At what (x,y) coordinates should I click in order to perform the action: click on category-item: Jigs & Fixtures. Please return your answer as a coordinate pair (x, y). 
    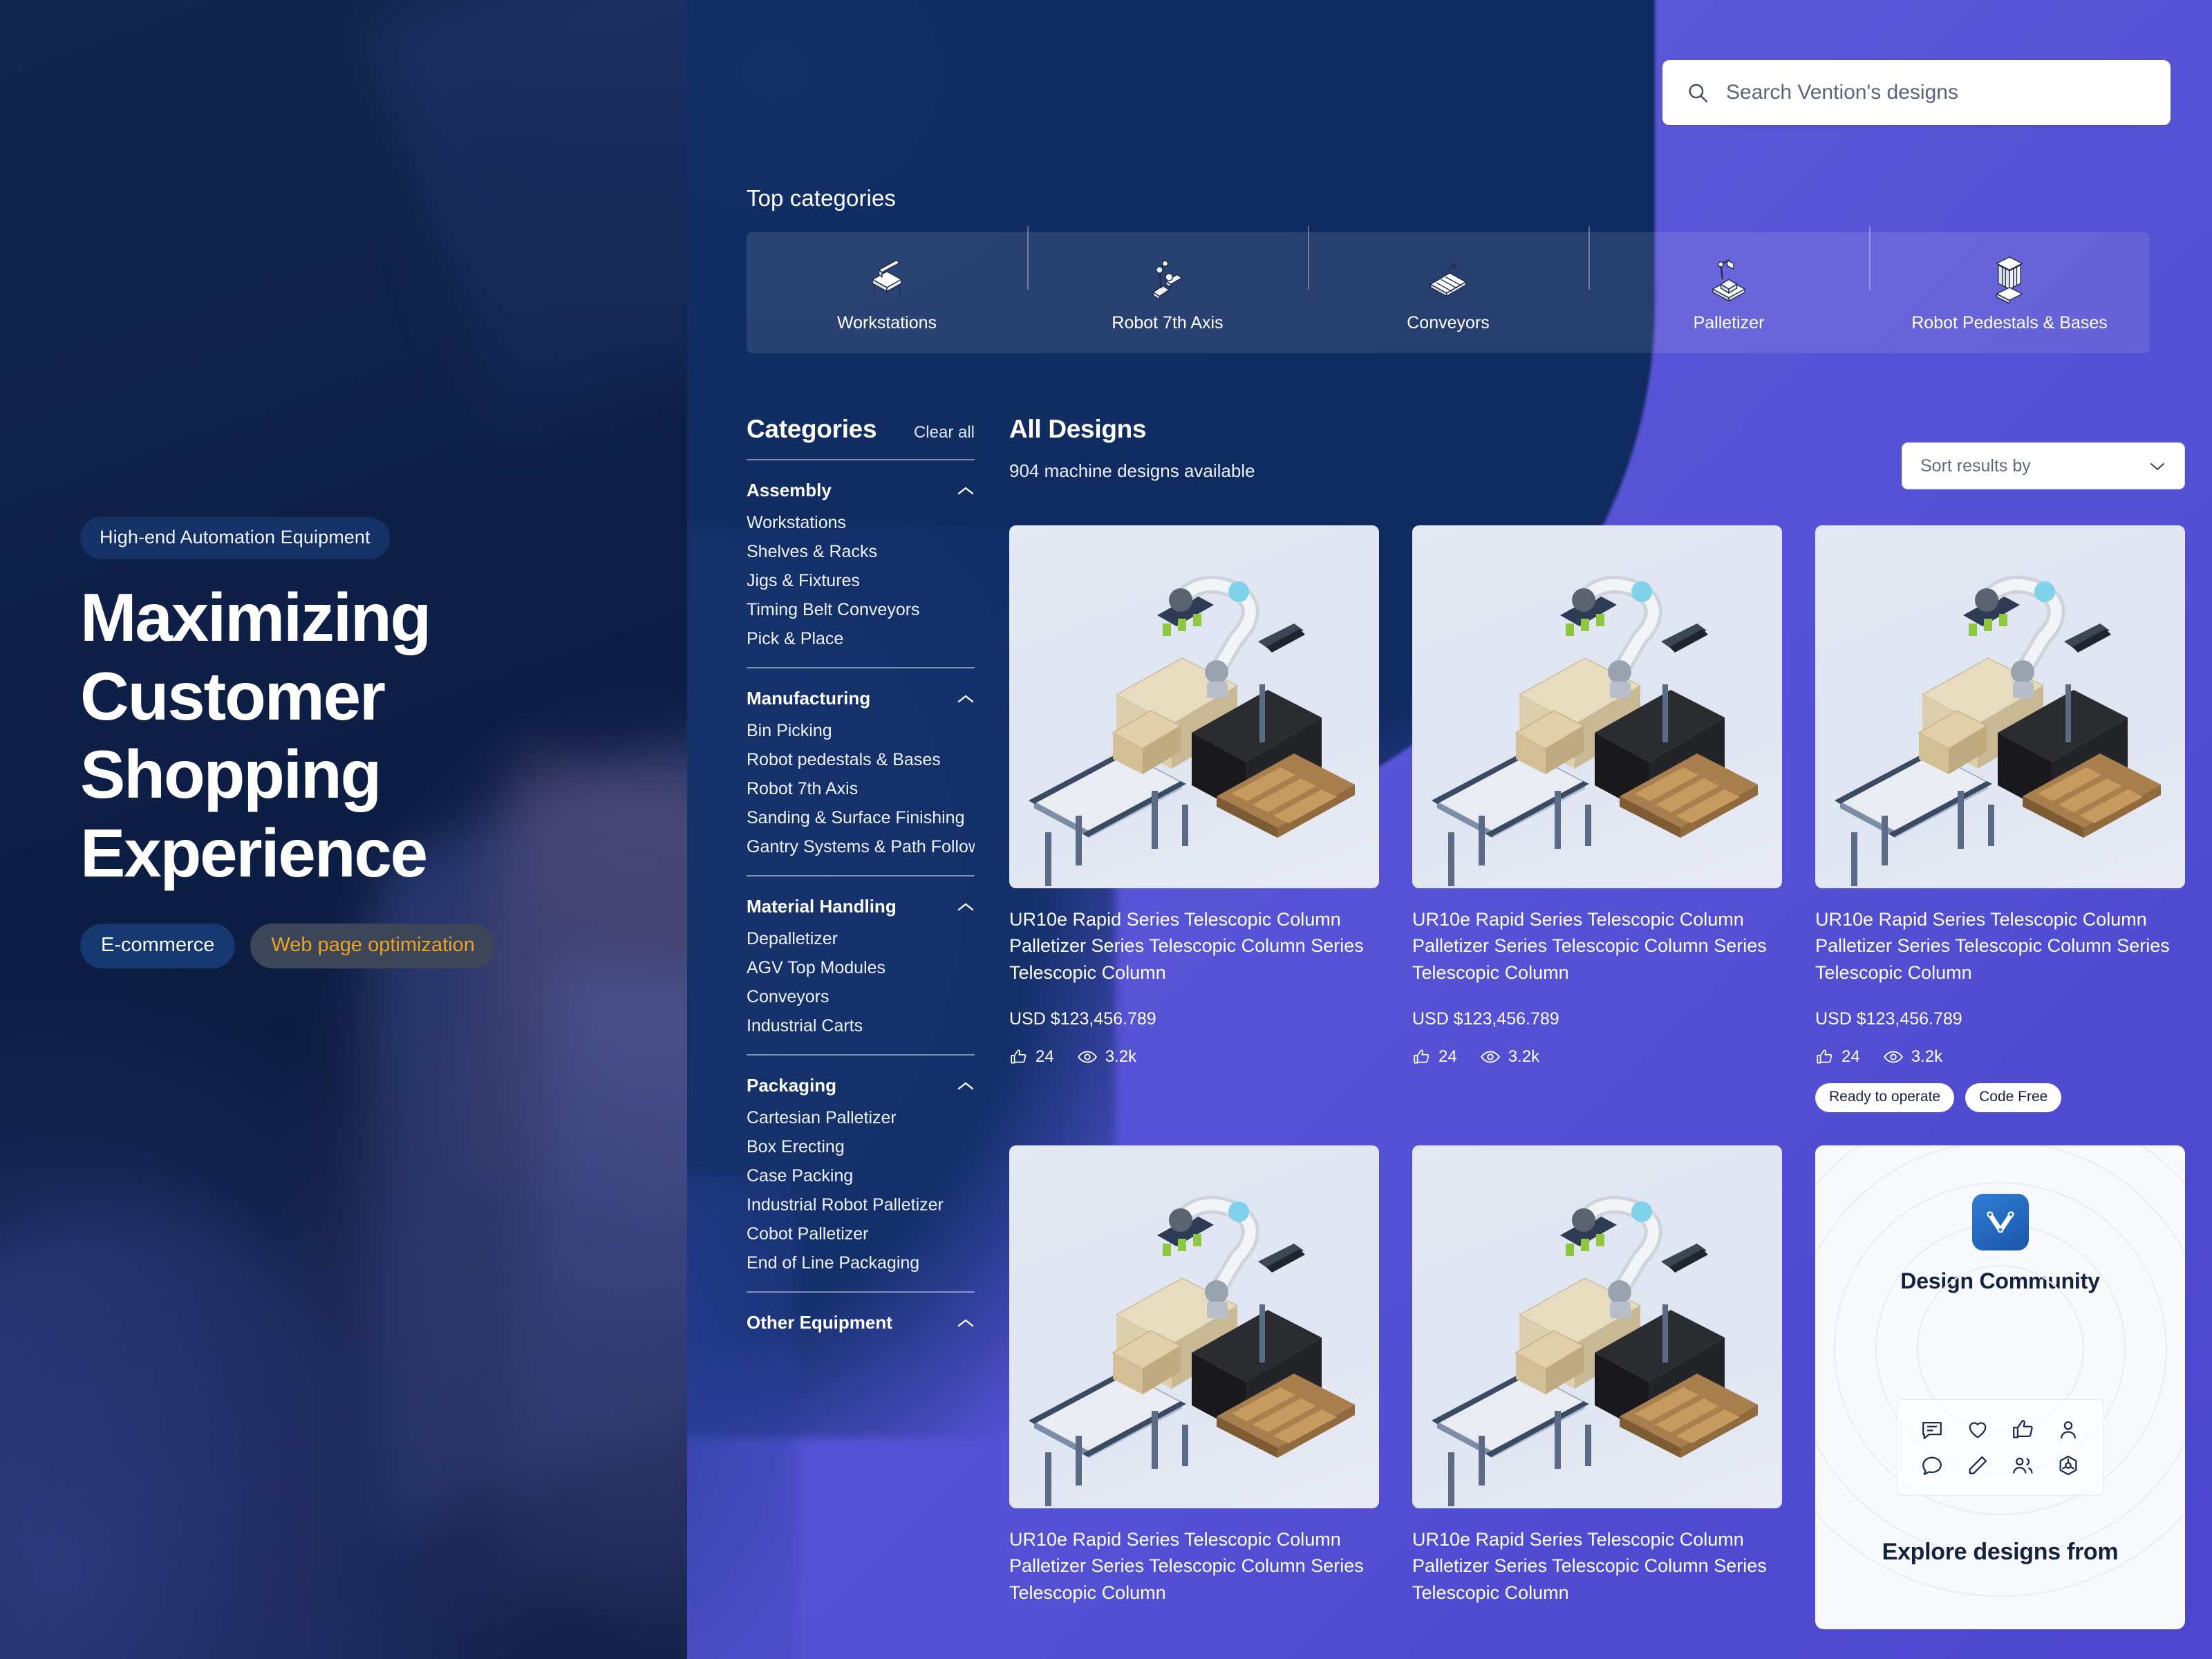
    Looking at the image, I should click on (861, 576).